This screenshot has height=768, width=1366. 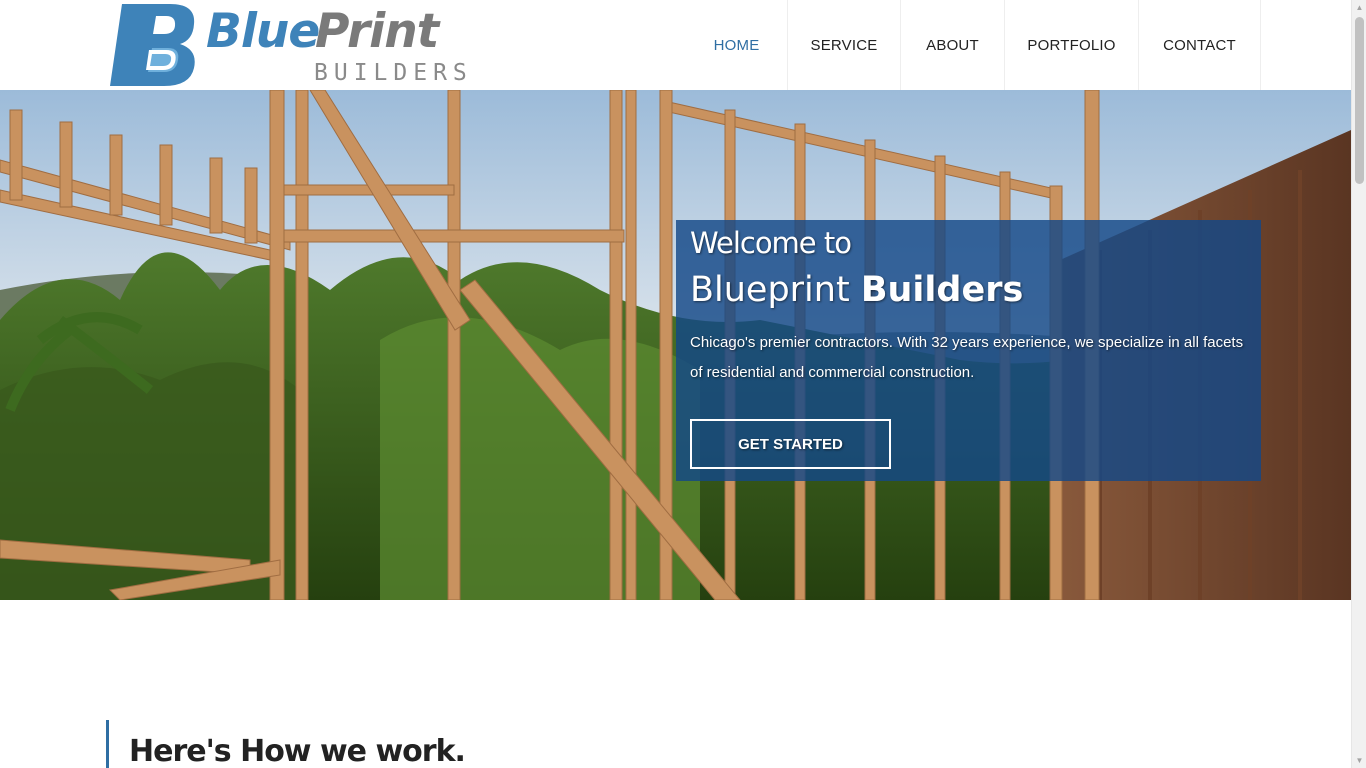 What do you see at coordinates (297, 751) in the screenshot?
I see `section-title: Here's How we work.` at bounding box center [297, 751].